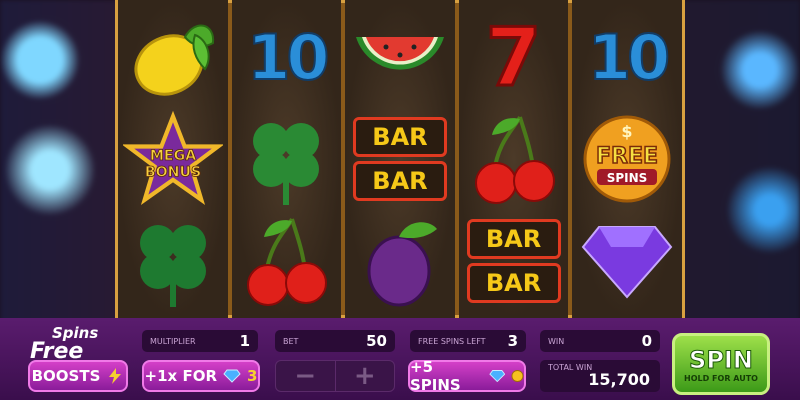  I want to click on spin-button: SPIN HOLD FOR AUTO, so click(721, 364).